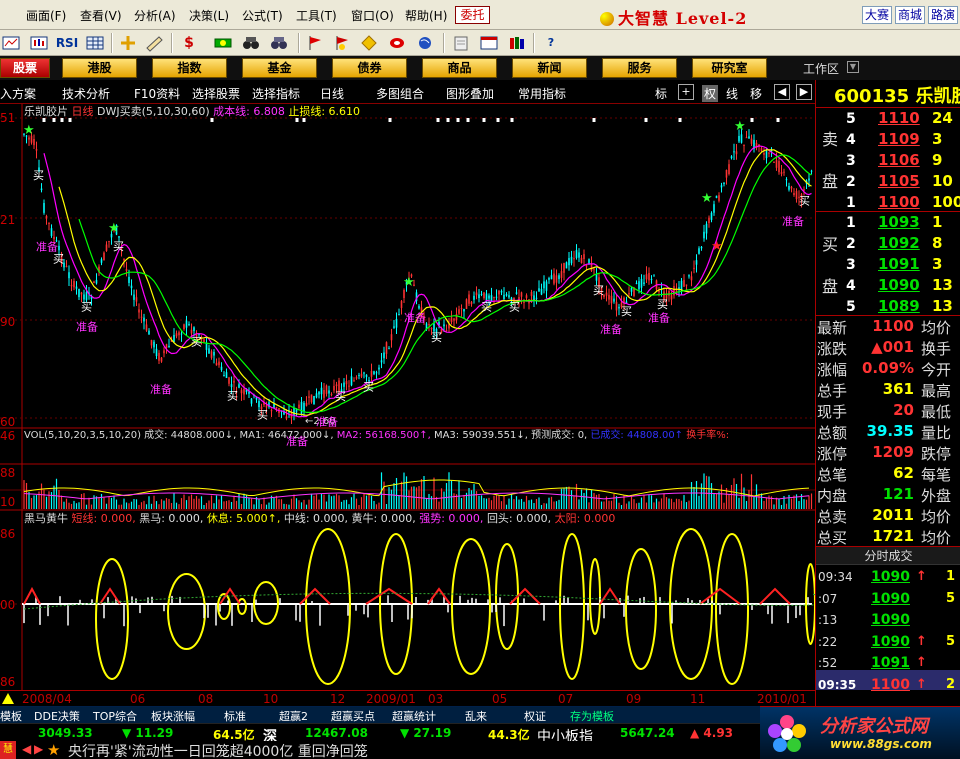 The width and height of the screenshot is (960, 759). What do you see at coordinates (426, 15) in the screenshot?
I see `menu-help: 帮助(H)` at bounding box center [426, 15].